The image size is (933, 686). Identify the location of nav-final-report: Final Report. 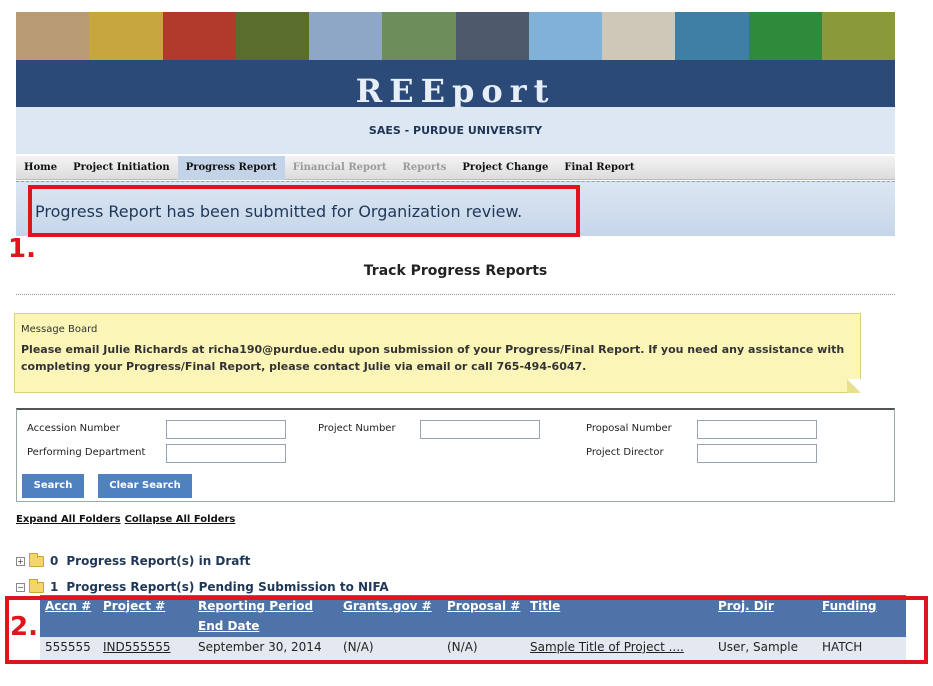
(599, 168).